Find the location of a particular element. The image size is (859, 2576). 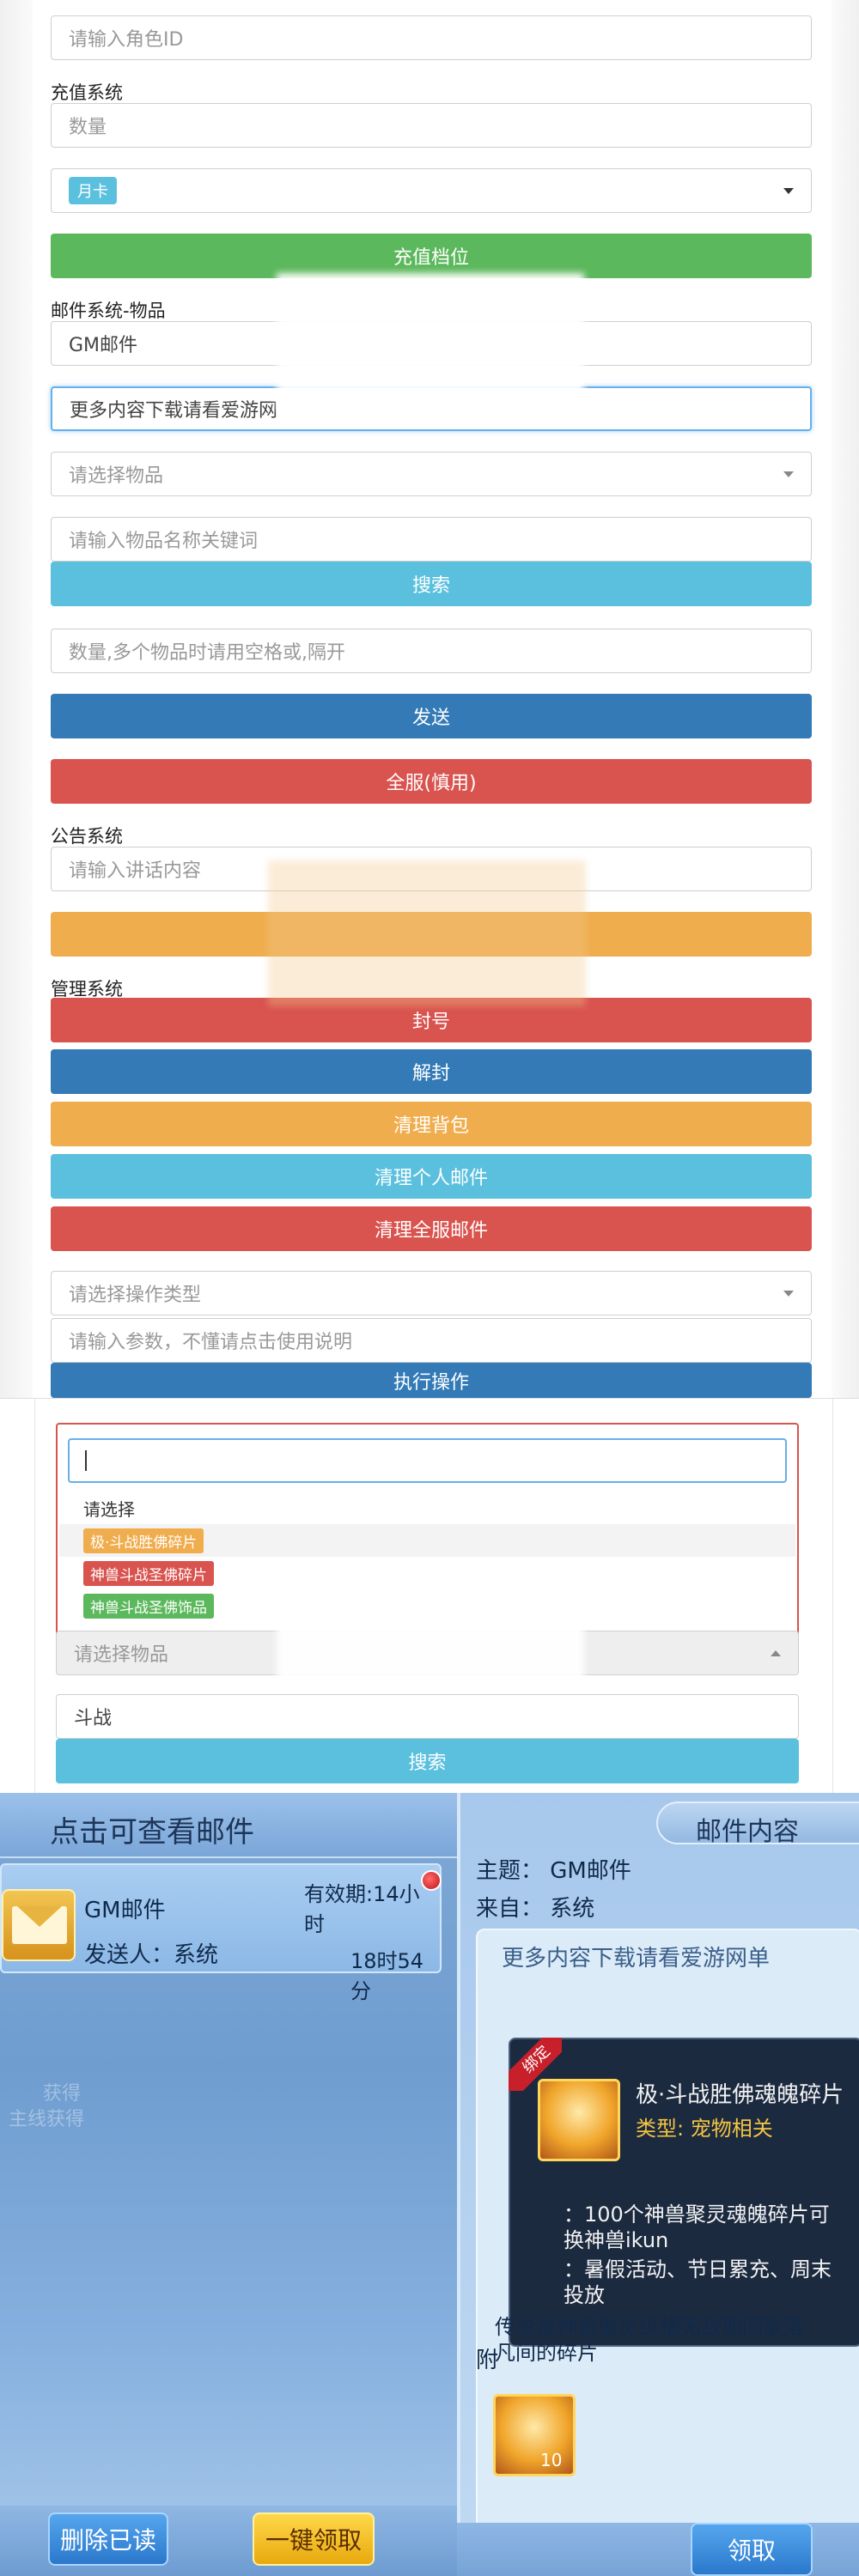

envelope-icon is located at coordinates (39, 1925).